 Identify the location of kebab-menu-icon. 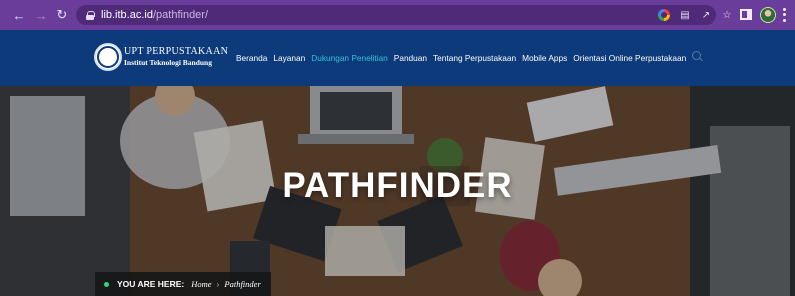
(784, 15).